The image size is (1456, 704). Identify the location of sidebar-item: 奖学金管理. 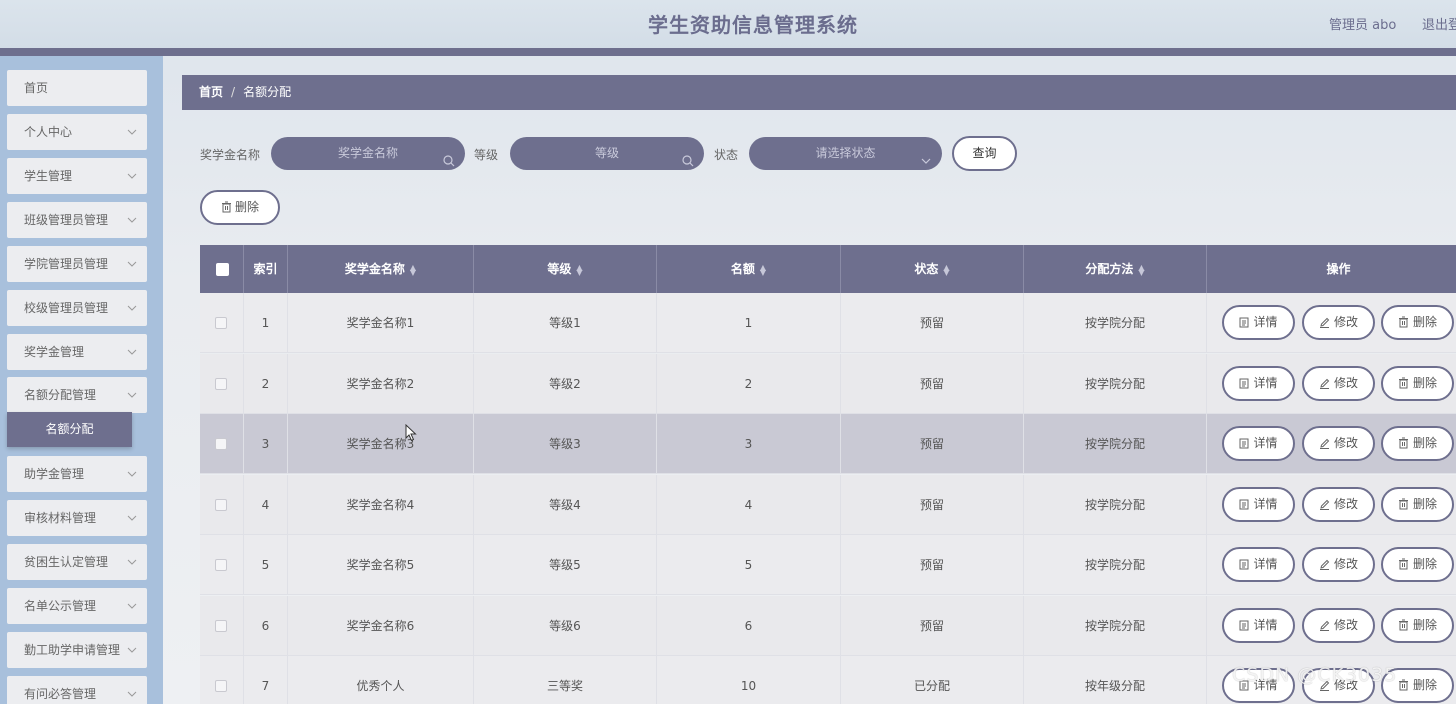
(77, 352).